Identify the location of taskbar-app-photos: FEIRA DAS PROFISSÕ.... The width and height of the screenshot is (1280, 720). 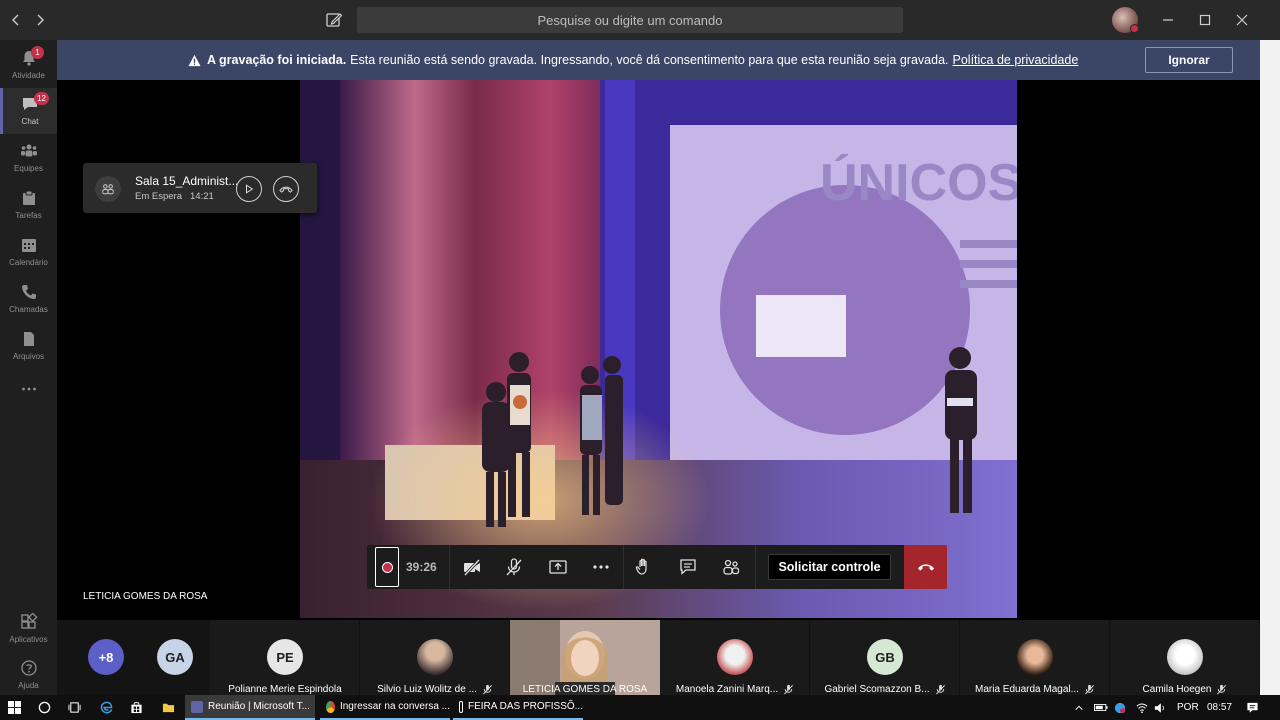
(518, 707).